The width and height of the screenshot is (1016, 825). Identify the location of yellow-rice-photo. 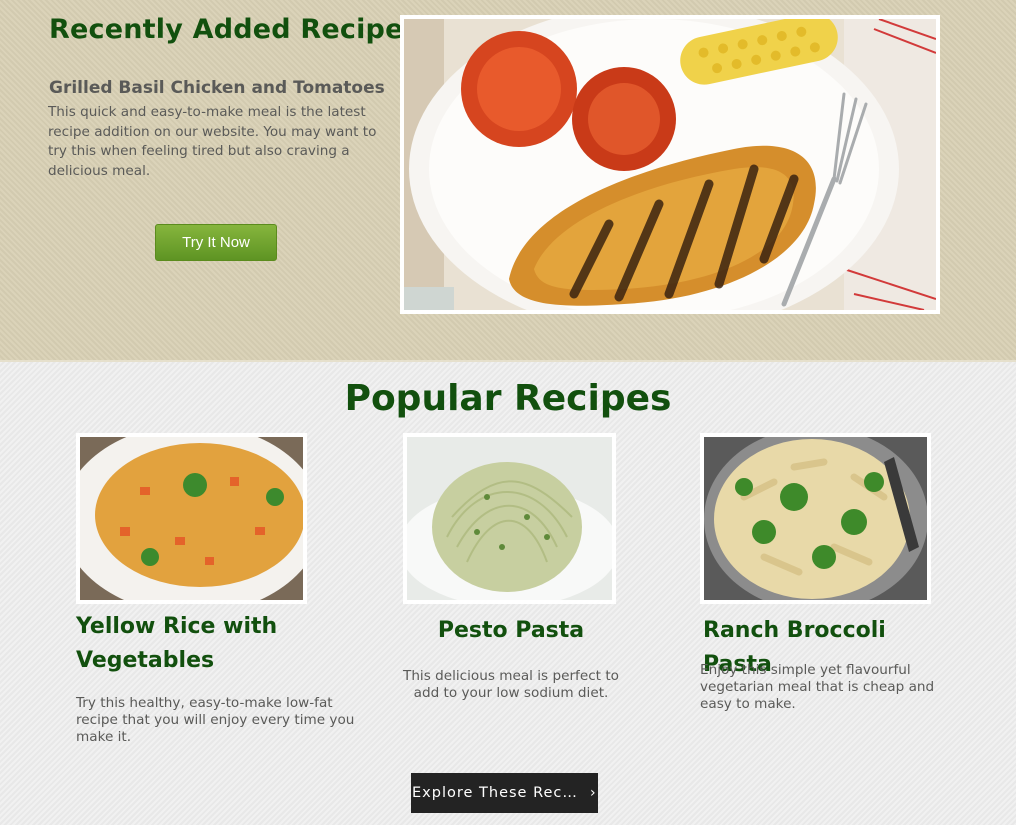
(191, 518).